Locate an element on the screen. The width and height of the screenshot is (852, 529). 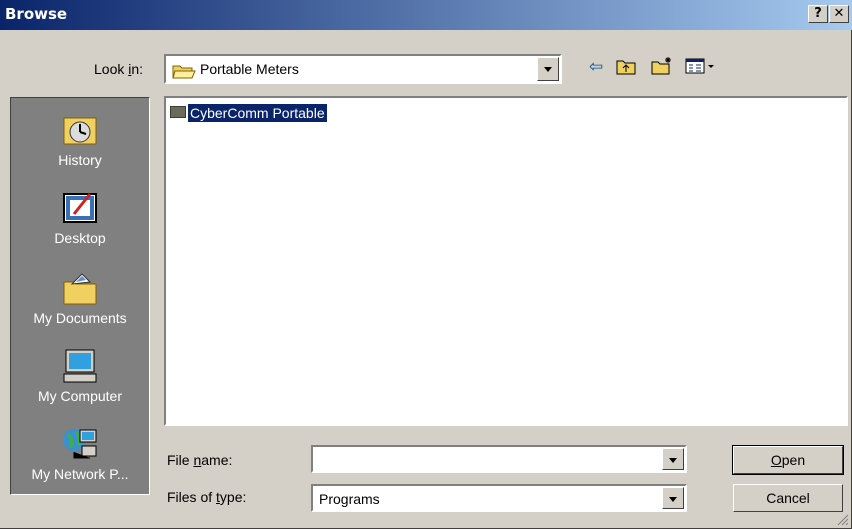
view-menu-button is located at coordinates (701, 67).